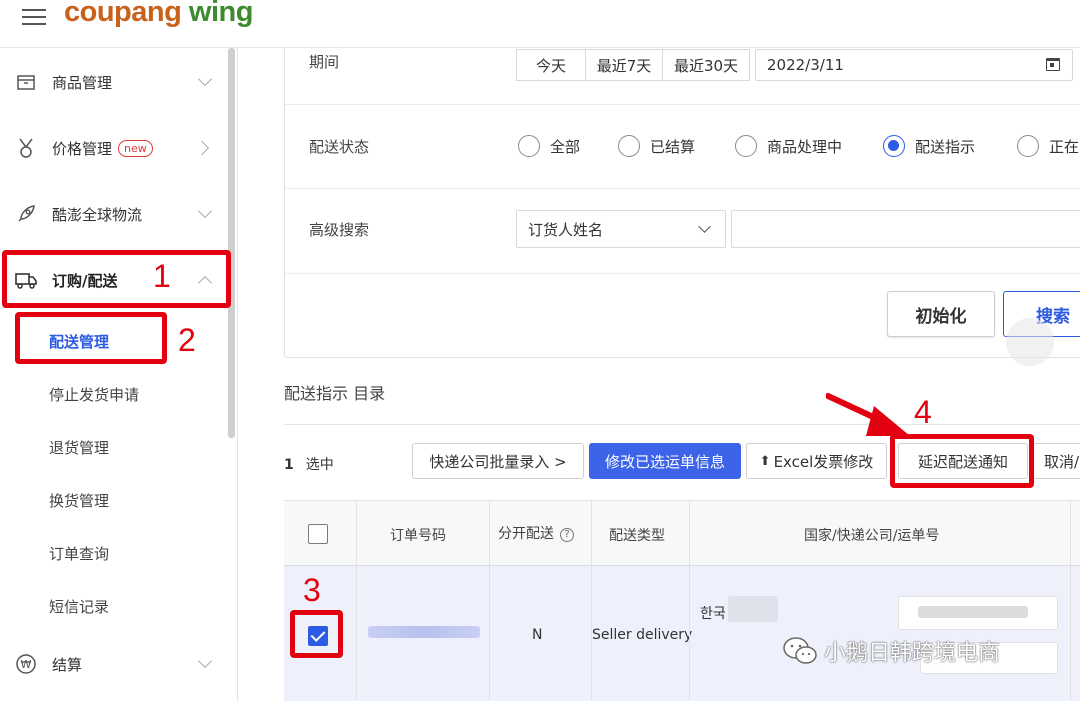  I want to click on period-today-button: 今天, so click(551, 65).